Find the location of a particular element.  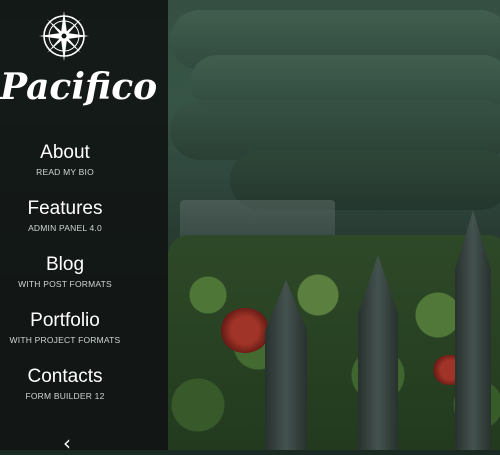

nav-item-portfolio: Portfolio WITH PROJECT FORMATS is located at coordinates (65, 336).